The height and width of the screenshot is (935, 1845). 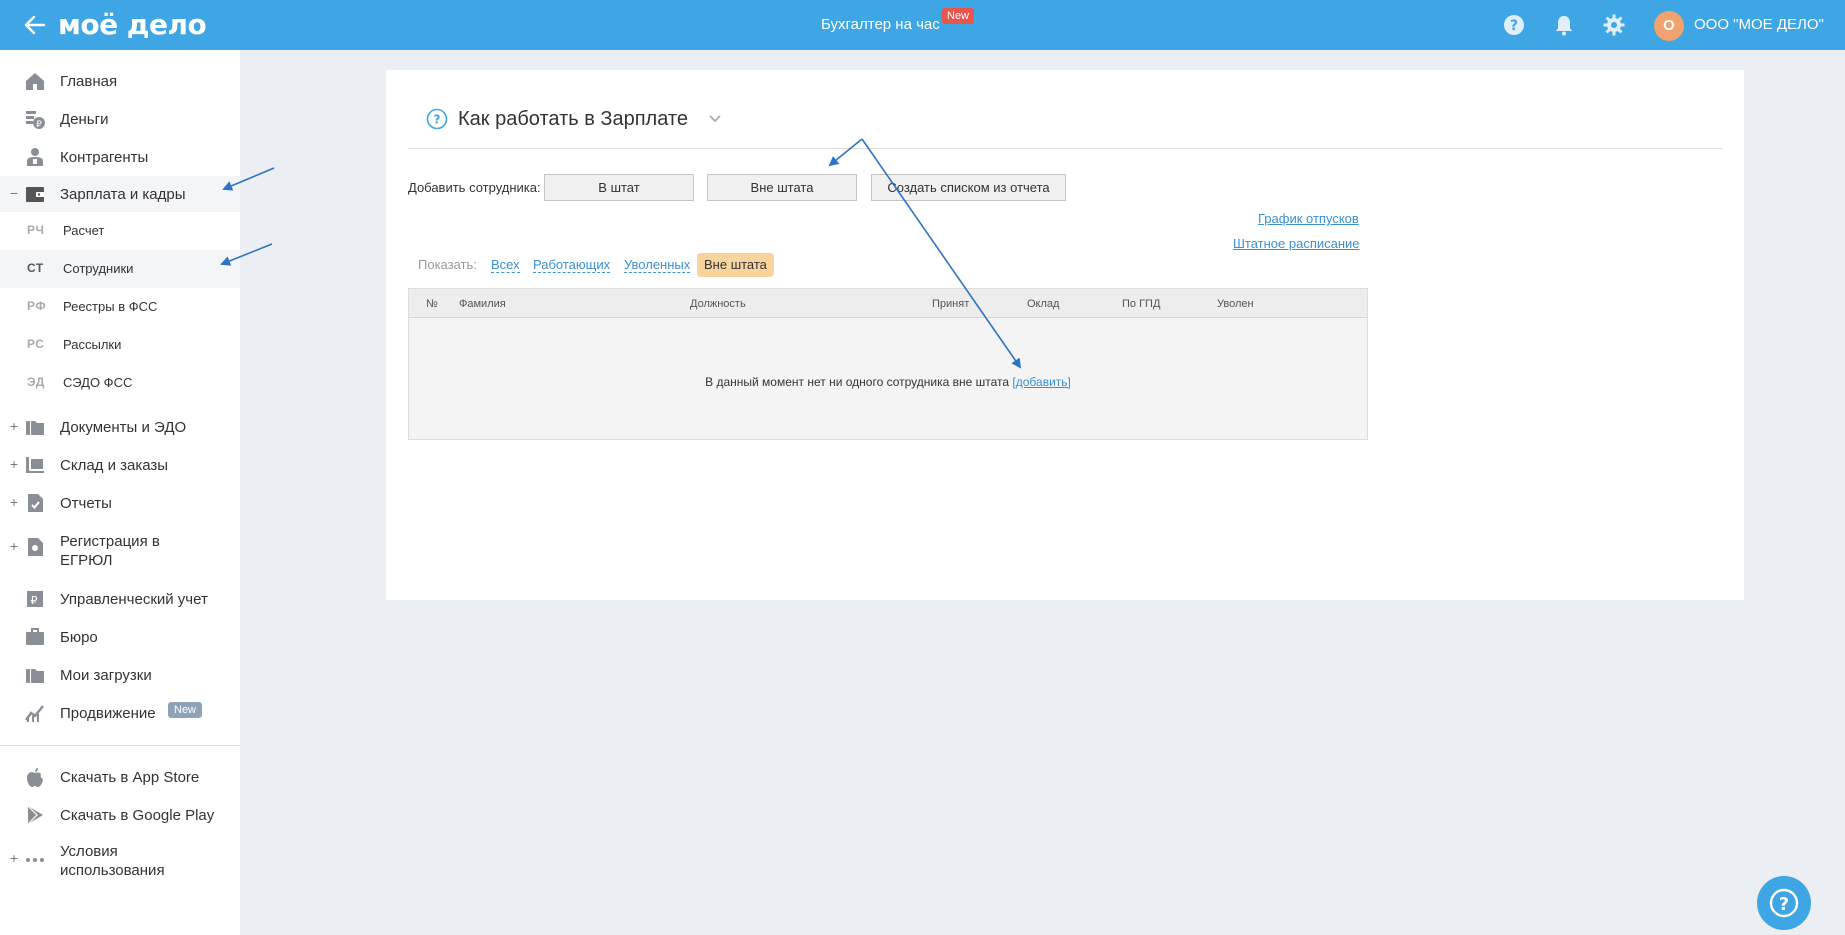 What do you see at coordinates (36, 344) in the screenshot?
I see `subitem-abbr: РС` at bounding box center [36, 344].